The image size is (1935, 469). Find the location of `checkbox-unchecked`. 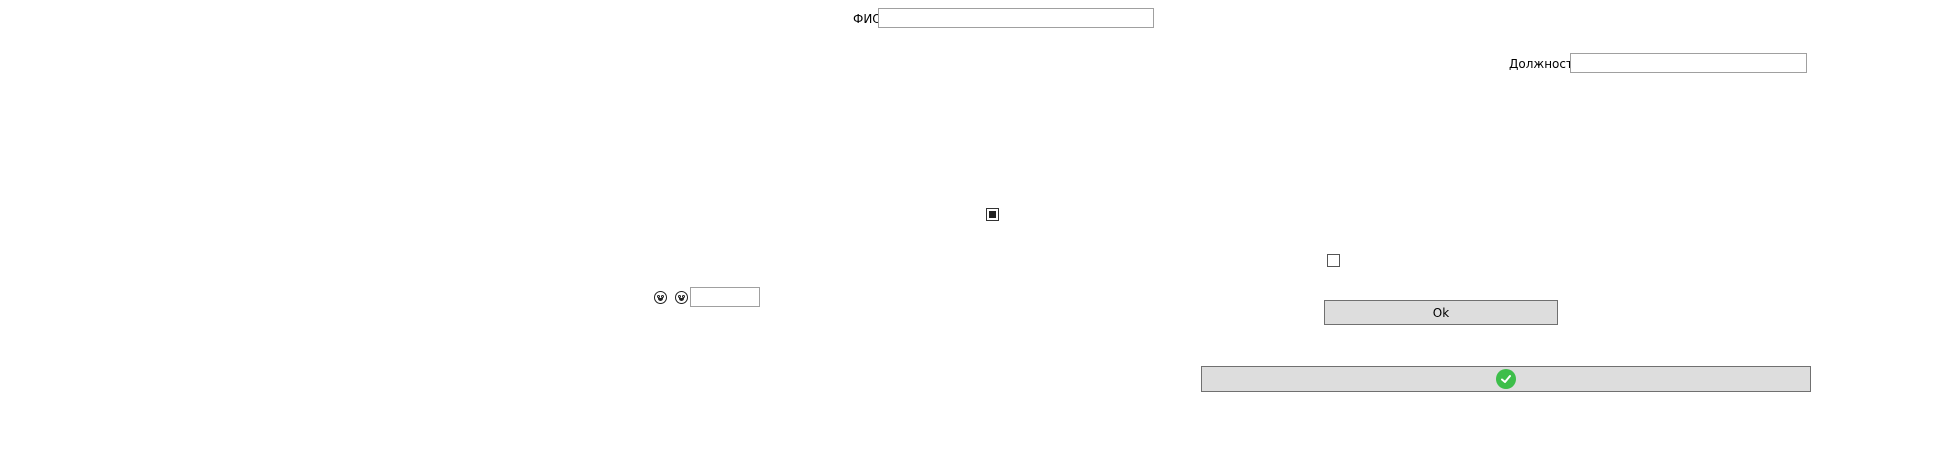

checkbox-unchecked is located at coordinates (1333, 260).